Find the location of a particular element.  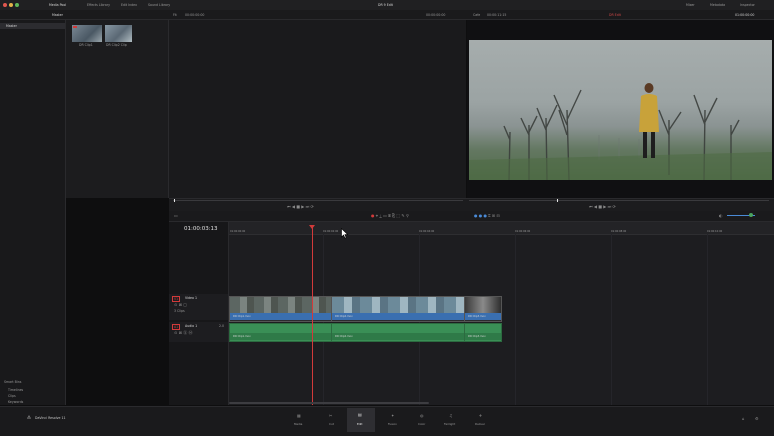

smart-bin-clips: Clips is located at coordinates (12, 396).